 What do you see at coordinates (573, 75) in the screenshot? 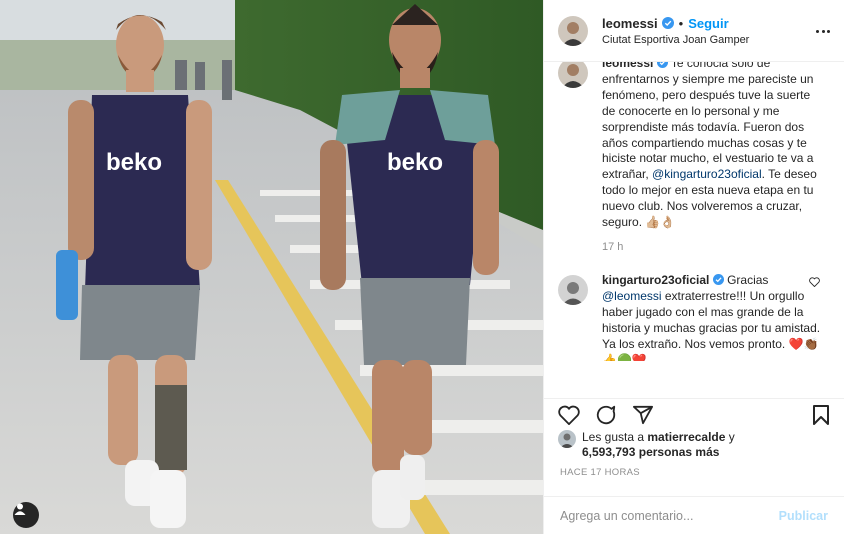
I see `caption-avatar` at bounding box center [573, 75].